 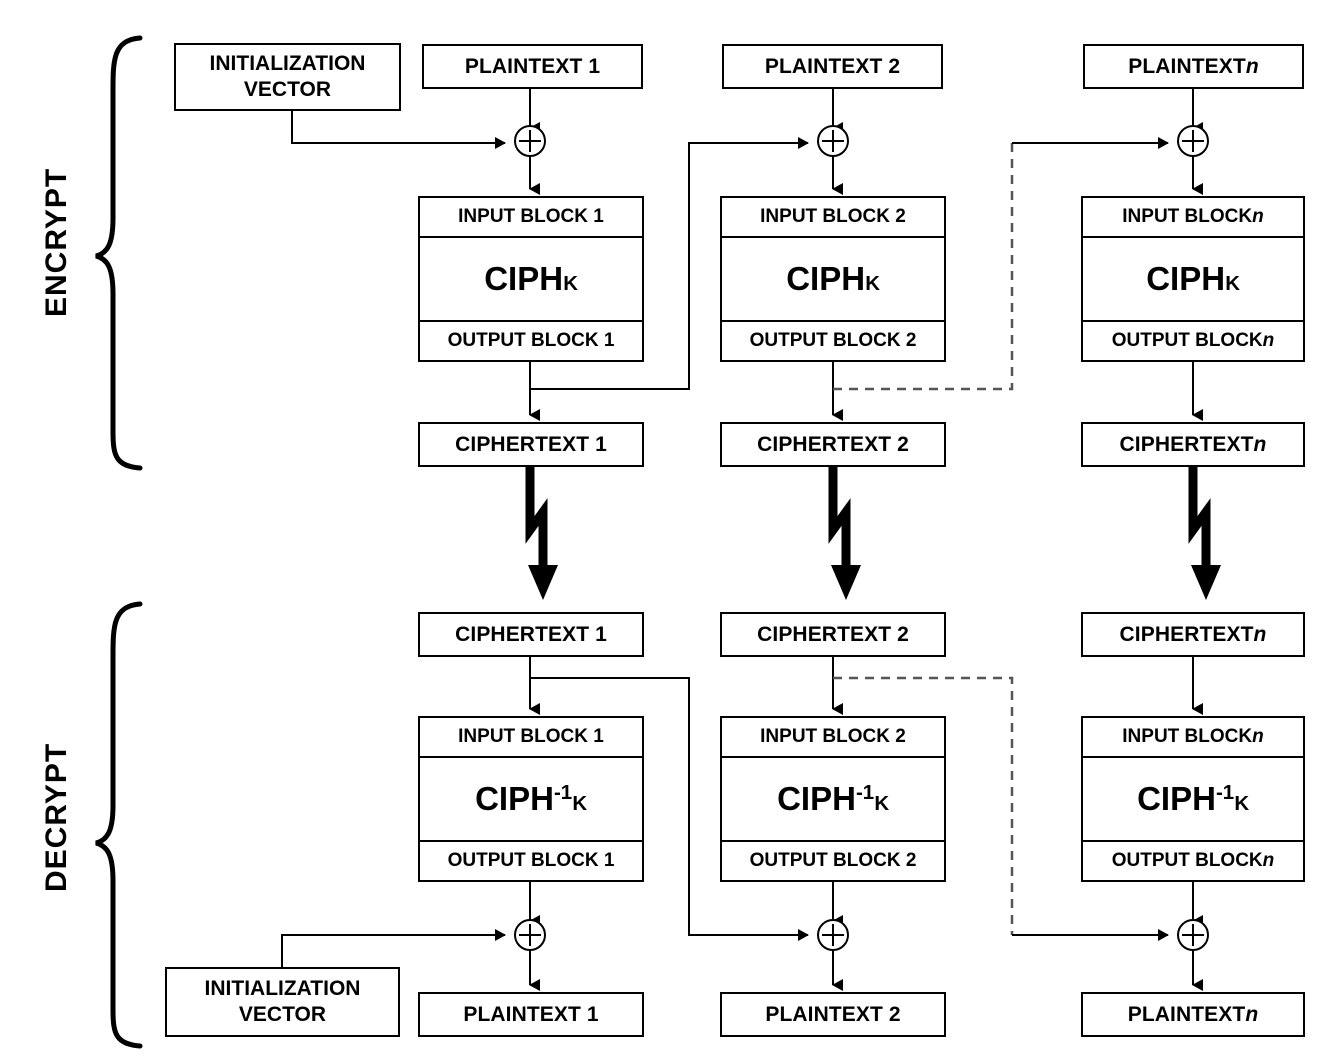 What do you see at coordinates (532, 66) in the screenshot?
I see `encrypt-plaintext-1: PLAINTEXT 1` at bounding box center [532, 66].